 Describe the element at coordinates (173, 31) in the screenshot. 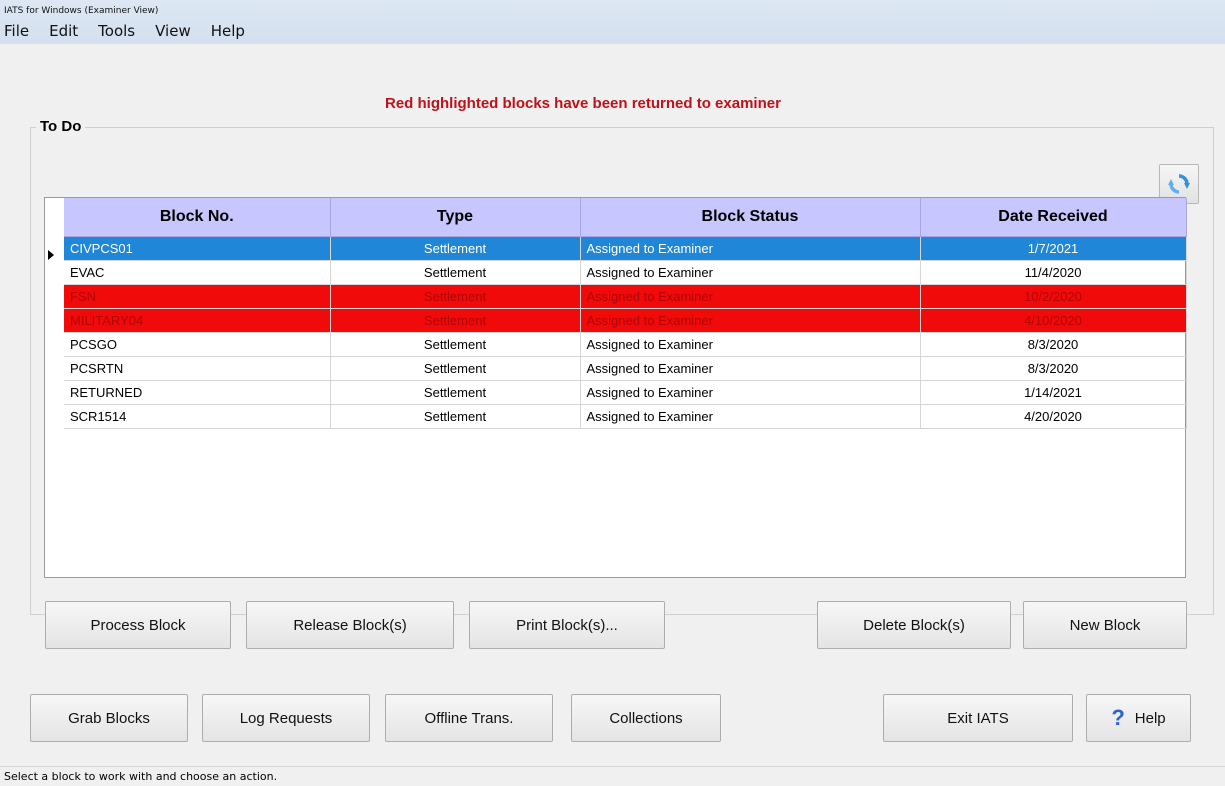

I see `menu-view: View` at that location.